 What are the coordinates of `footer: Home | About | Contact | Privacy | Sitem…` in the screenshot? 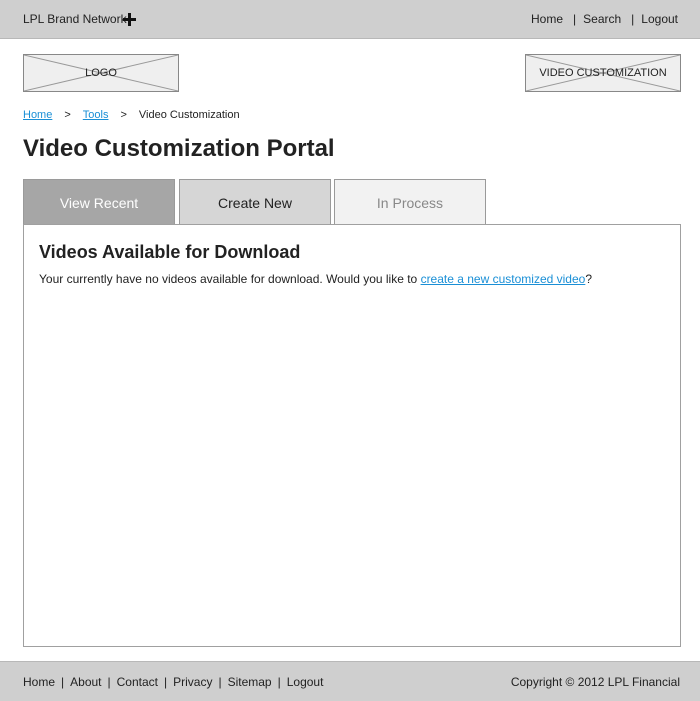 It's located at (350, 681).